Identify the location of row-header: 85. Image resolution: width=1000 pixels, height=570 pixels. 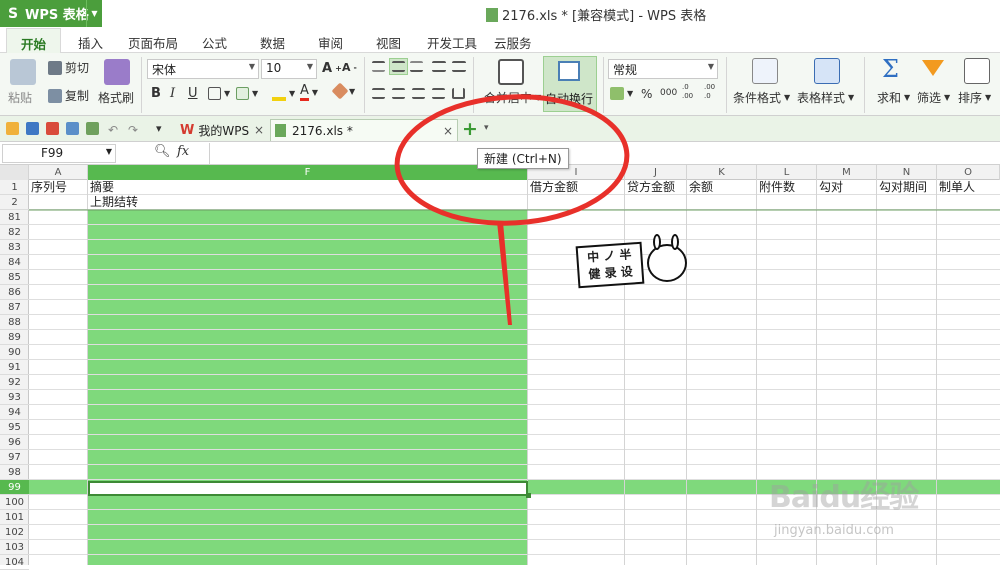
(14, 277).